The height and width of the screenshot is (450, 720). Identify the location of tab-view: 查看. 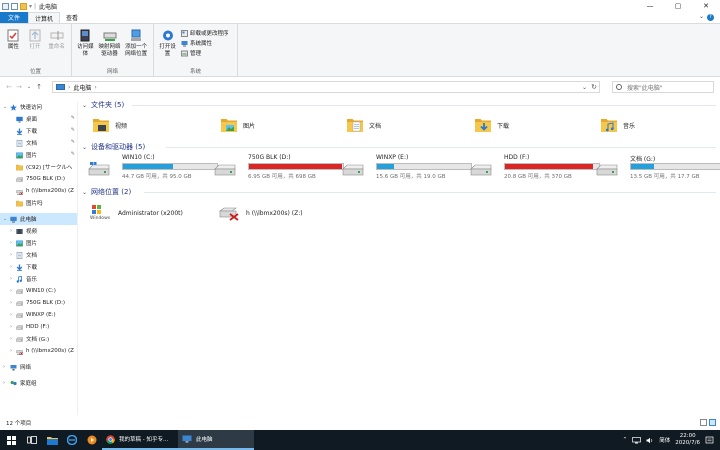
(72, 17).